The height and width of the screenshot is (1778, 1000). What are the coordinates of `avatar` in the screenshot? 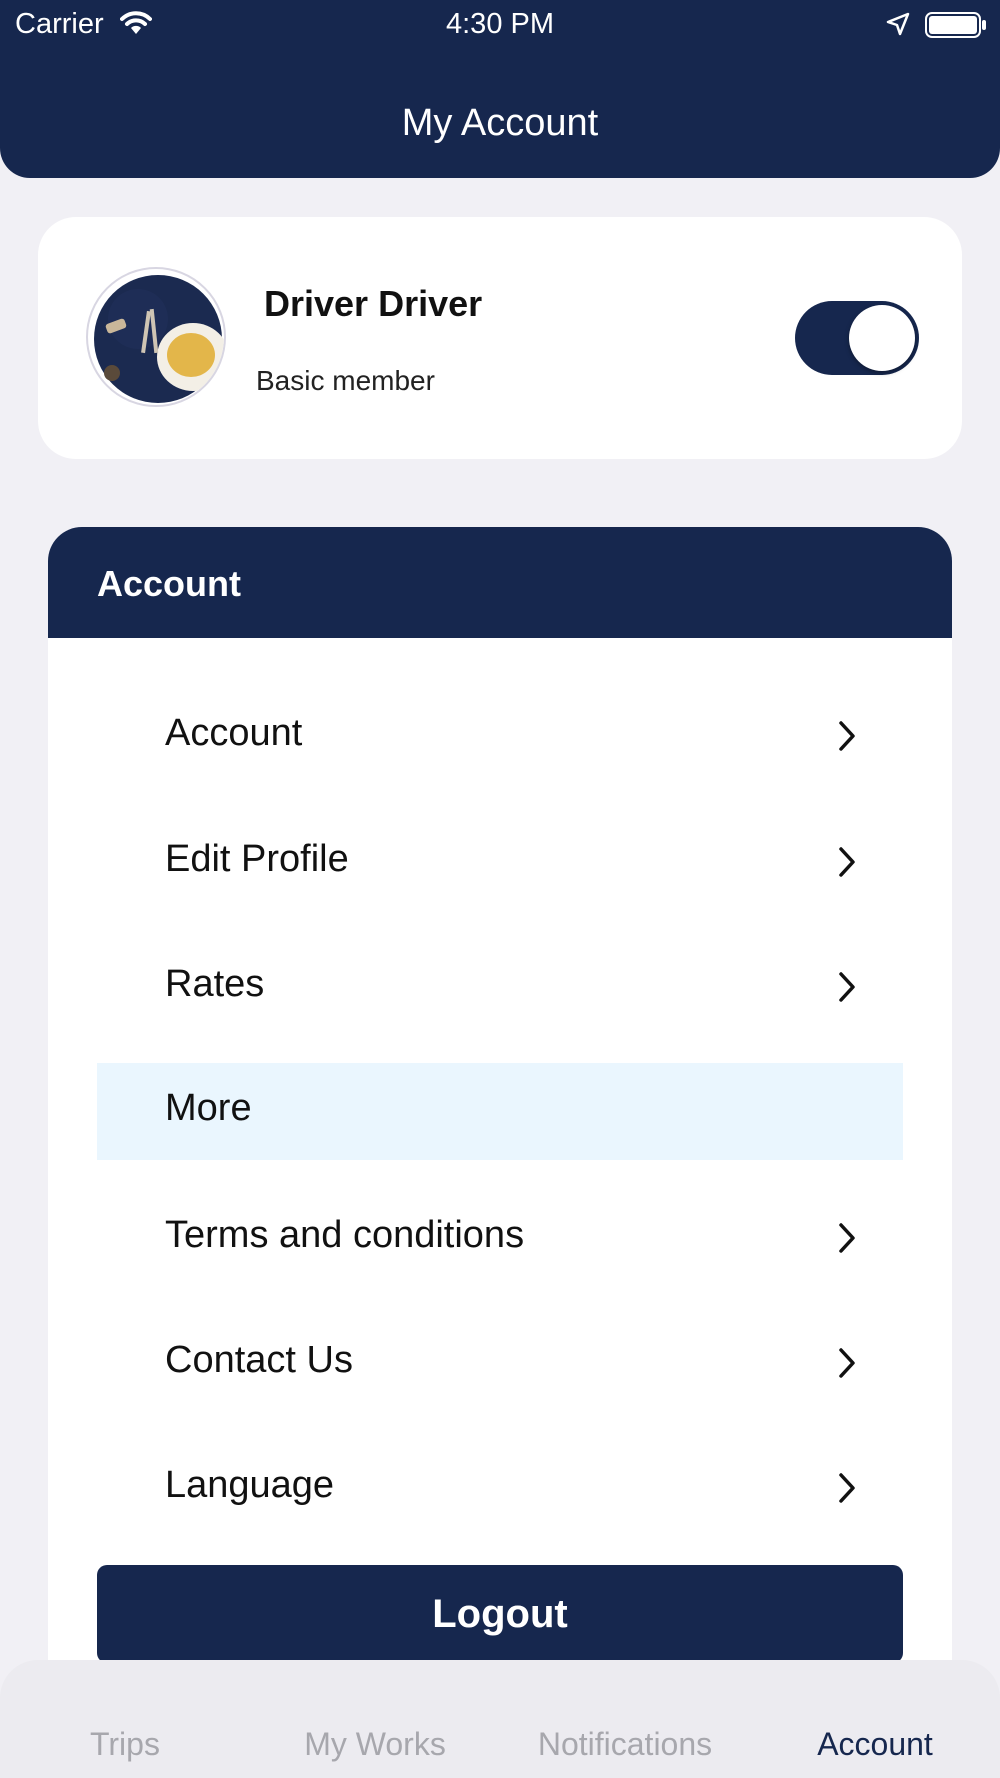 It's located at (156, 337).